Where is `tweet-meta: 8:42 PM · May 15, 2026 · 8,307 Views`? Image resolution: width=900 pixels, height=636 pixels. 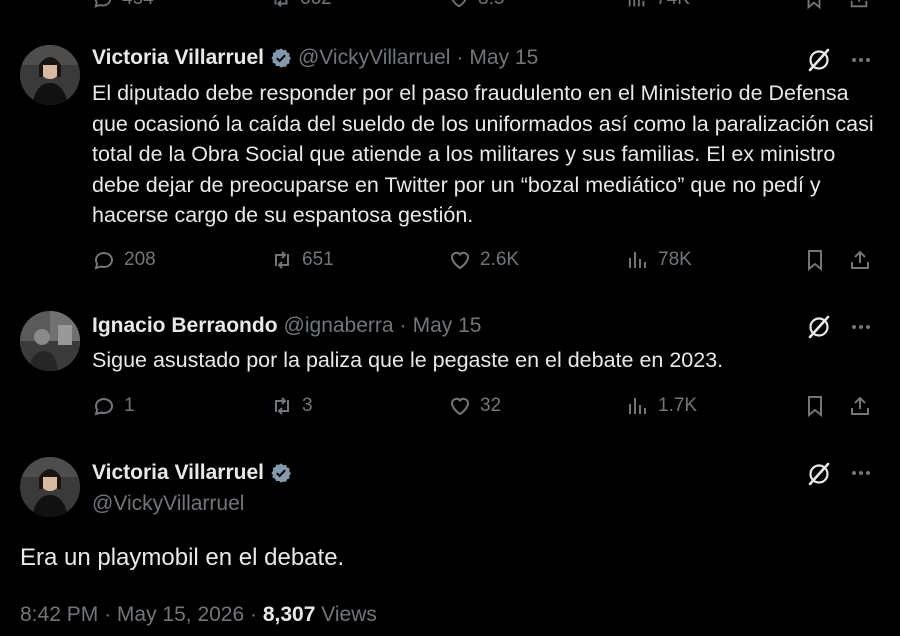 tweet-meta: 8:42 PM · May 15, 2026 · 8,307 Views is located at coordinates (198, 615).